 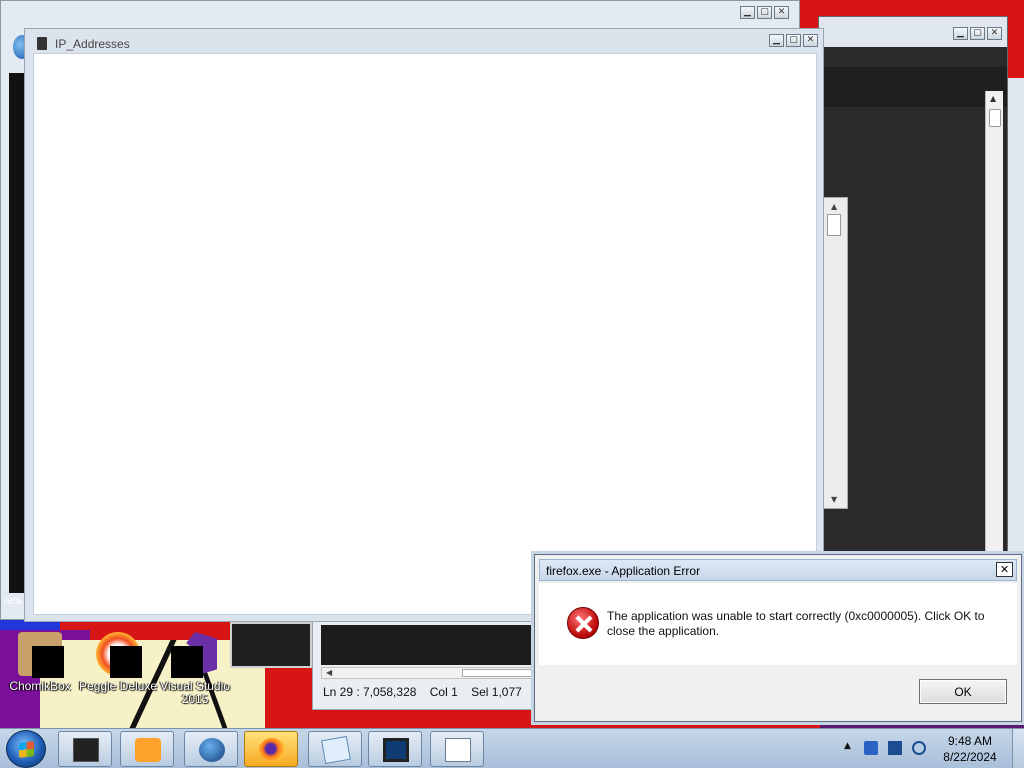 I want to click on monitor-icon, so click(x=396, y=750).